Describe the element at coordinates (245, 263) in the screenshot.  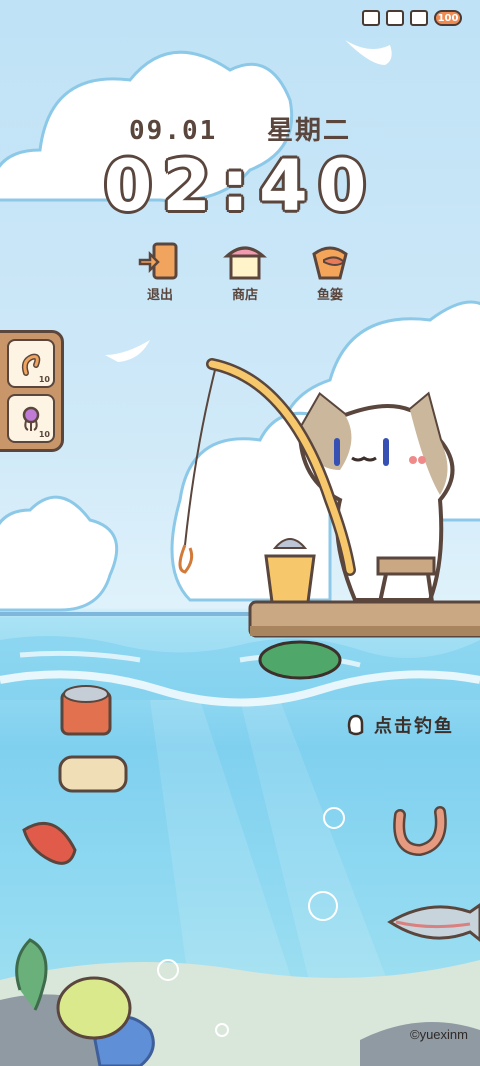
I see `shop-icon` at that location.